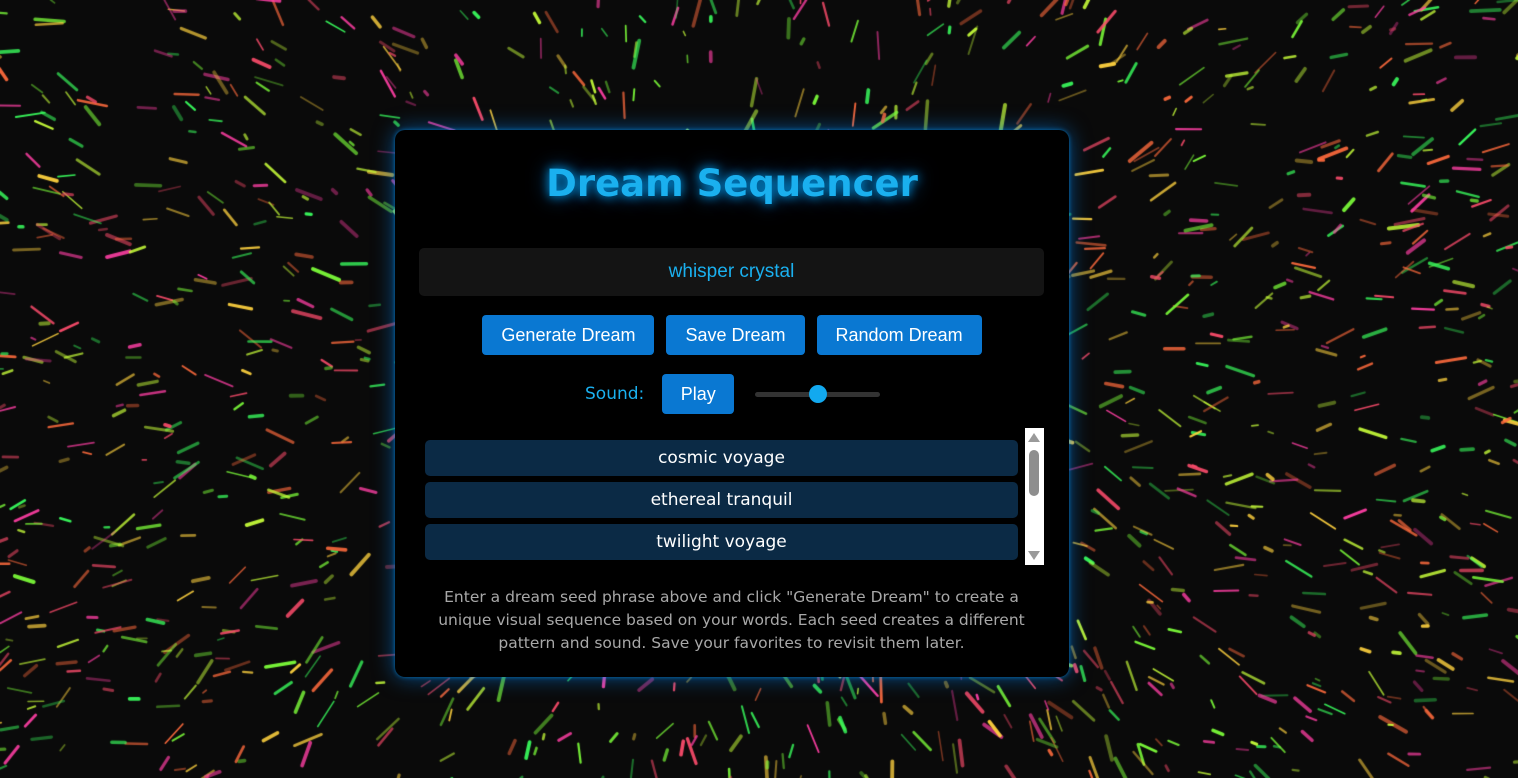 This screenshot has width=1518, height=778. I want to click on list-scrollbar, so click(1034, 496).